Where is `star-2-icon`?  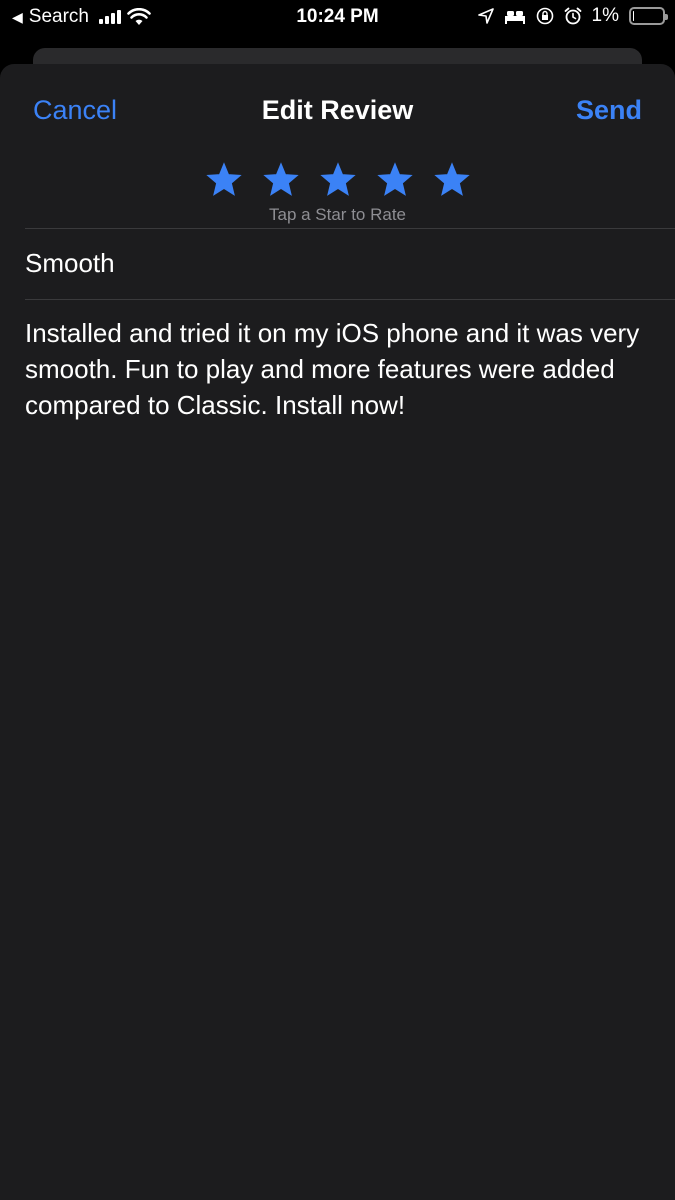
star-2-icon is located at coordinates (280, 180).